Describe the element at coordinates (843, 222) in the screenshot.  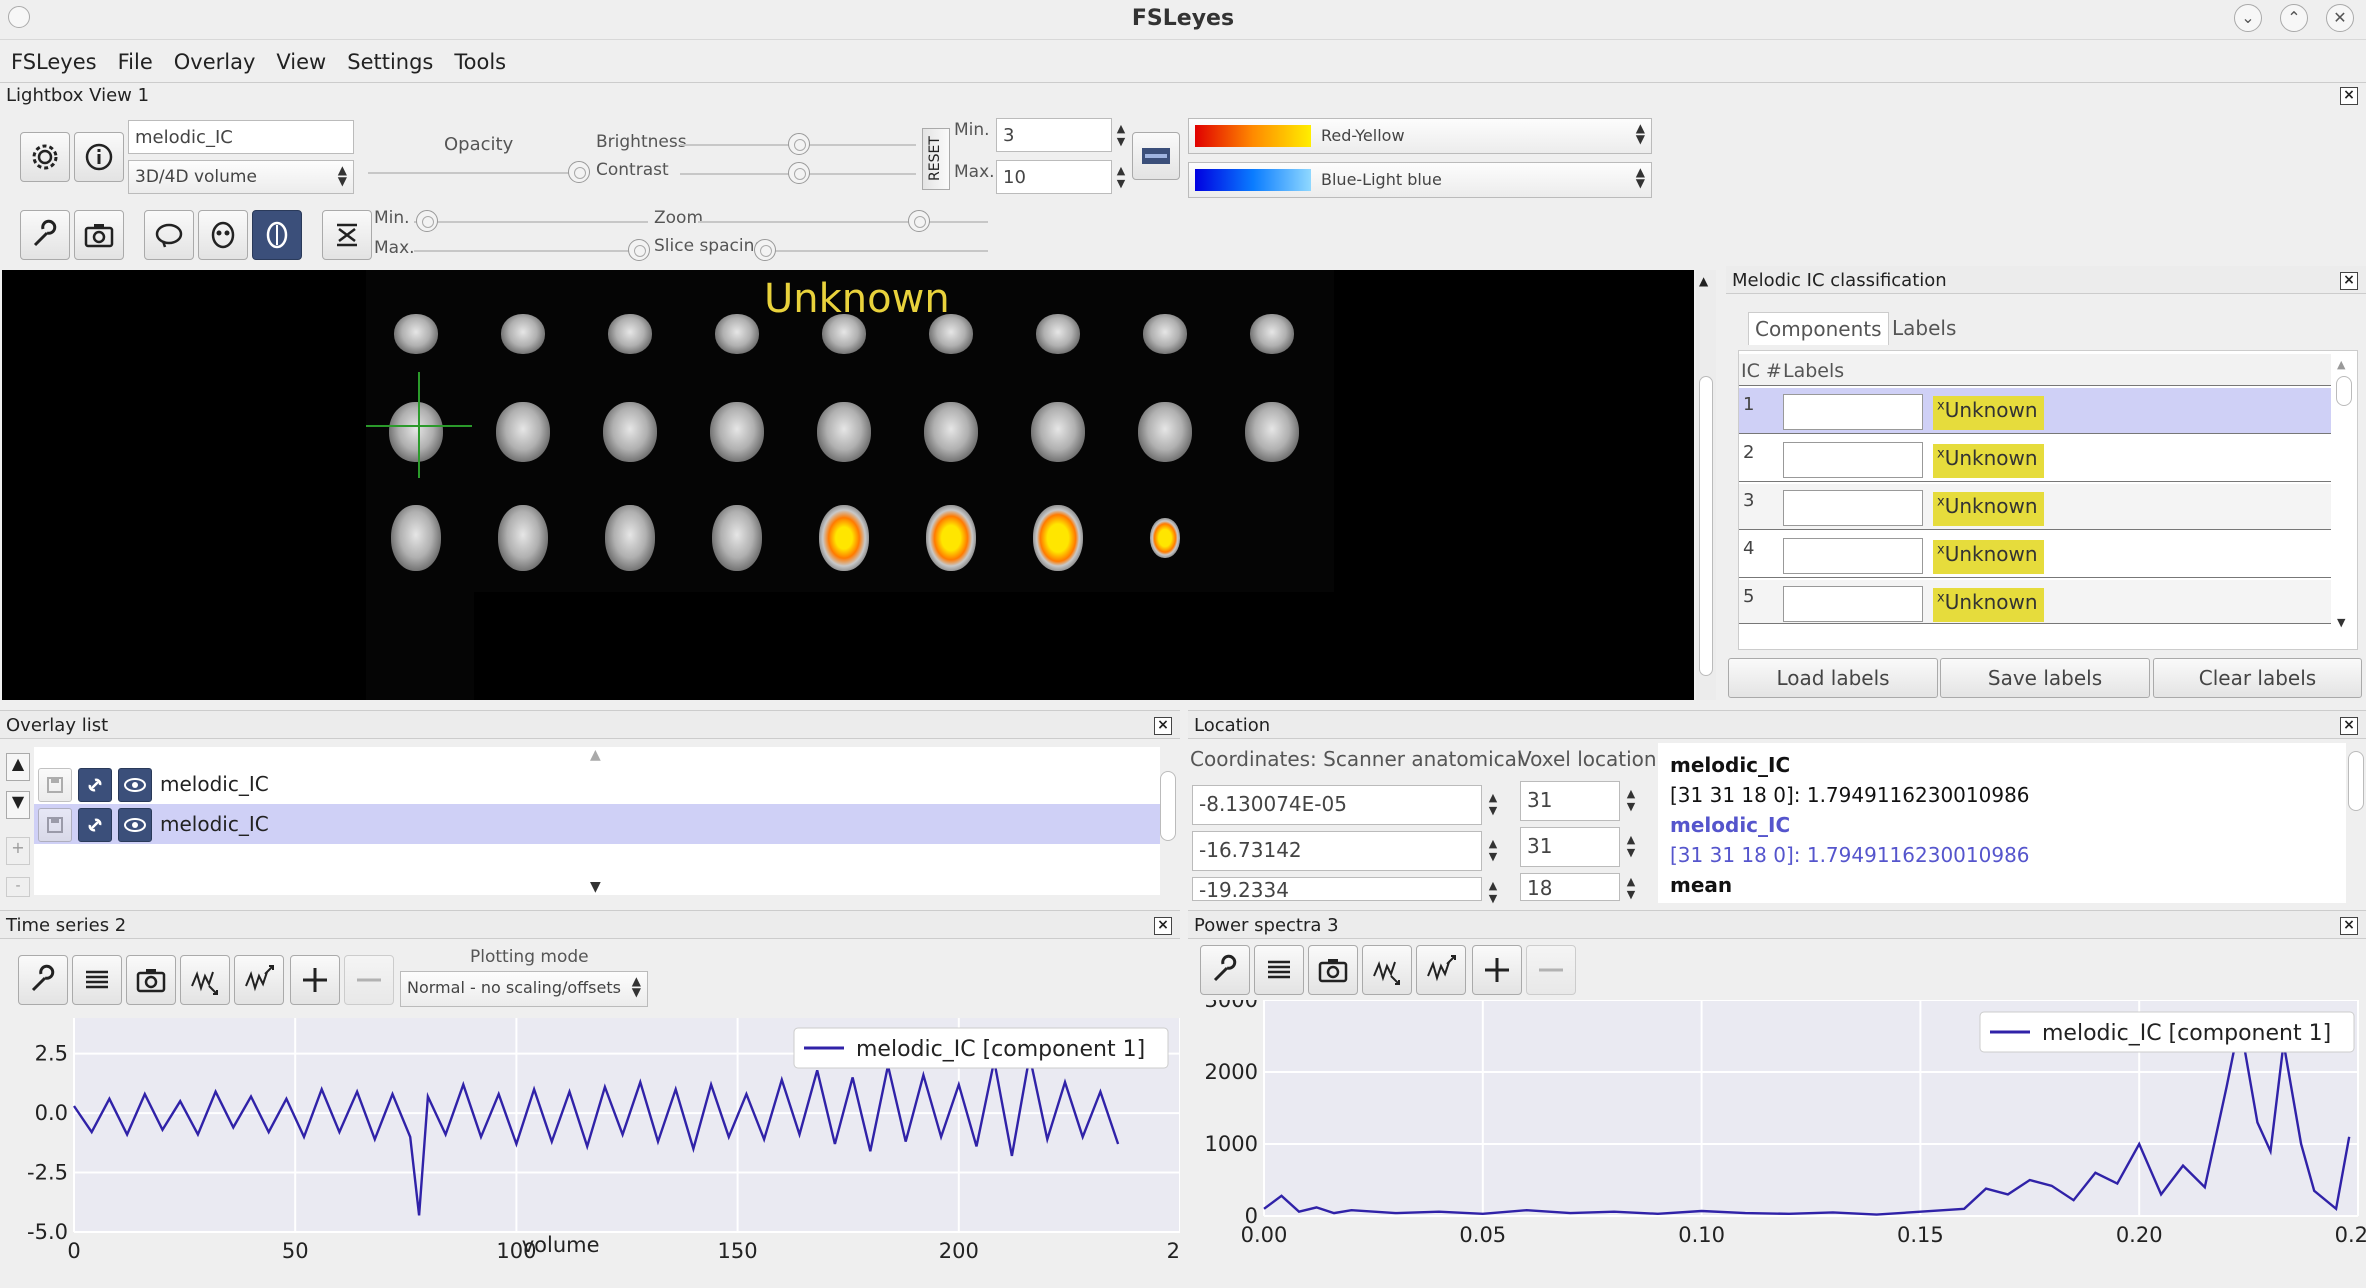
I see `zoom-slider` at that location.